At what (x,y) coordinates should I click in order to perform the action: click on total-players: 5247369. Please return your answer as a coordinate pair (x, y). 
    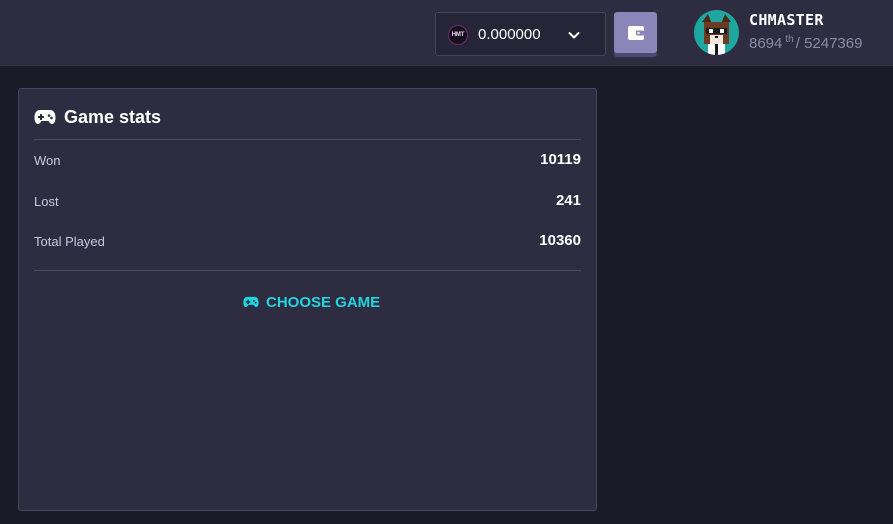
    Looking at the image, I should click on (833, 43).